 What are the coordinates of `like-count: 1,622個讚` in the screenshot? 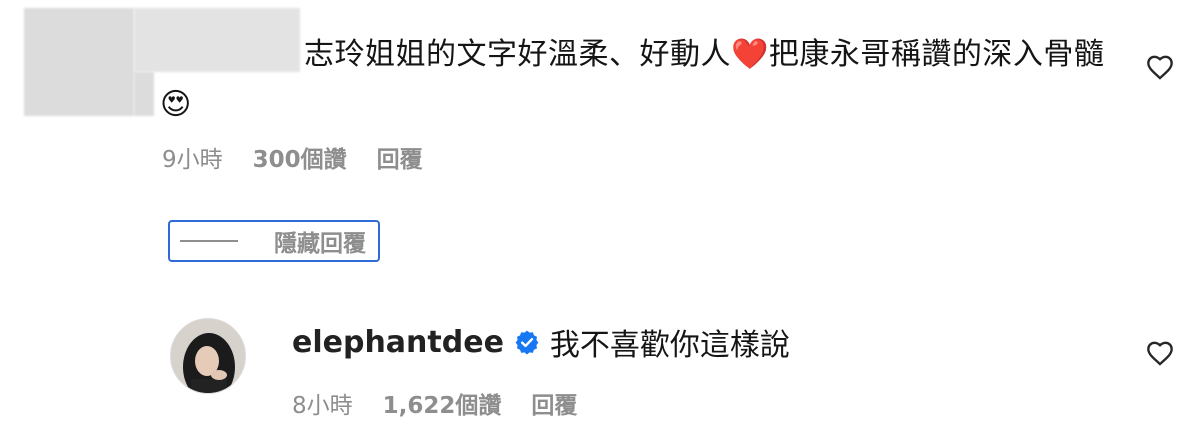 It's located at (442, 403).